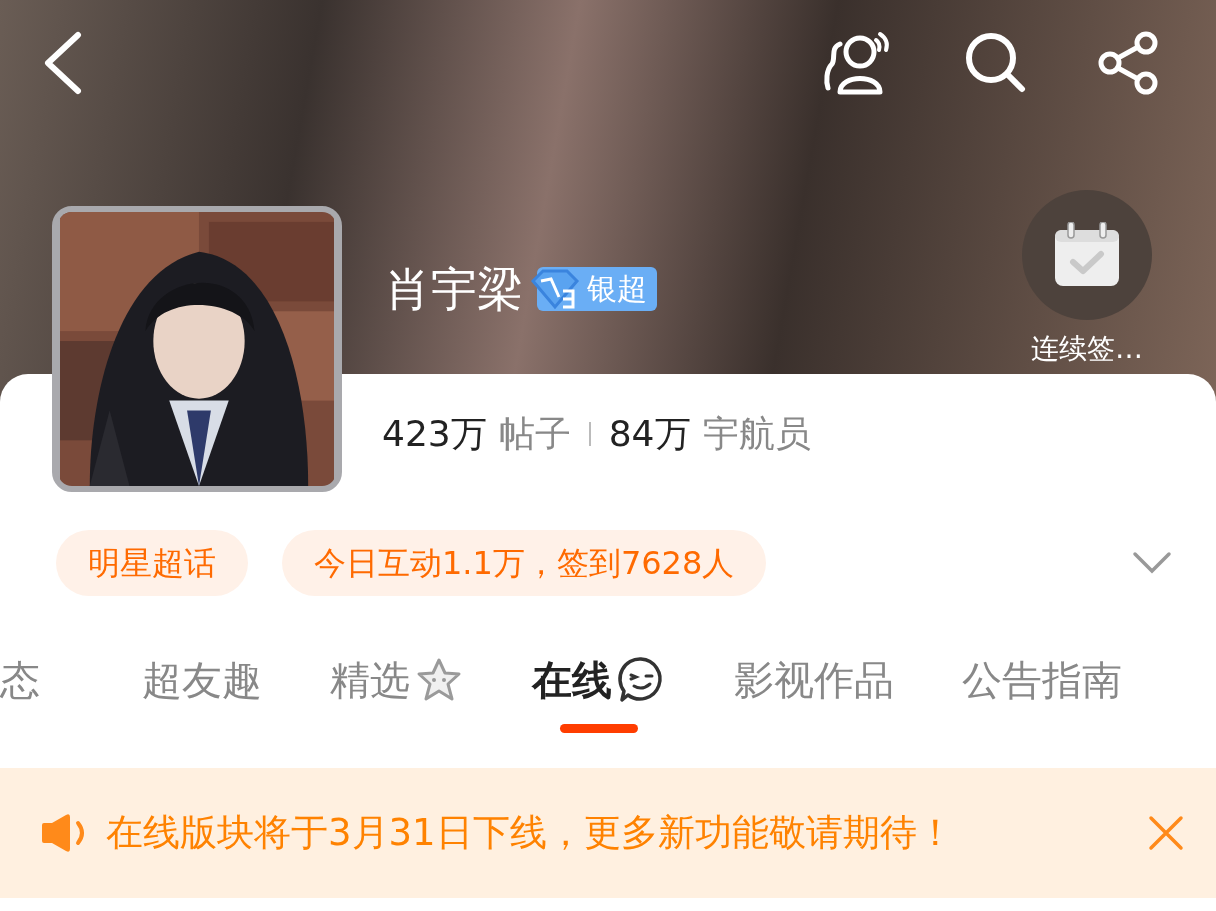 The height and width of the screenshot is (911, 1216). What do you see at coordinates (397, 680) in the screenshot?
I see `tab: 精选` at bounding box center [397, 680].